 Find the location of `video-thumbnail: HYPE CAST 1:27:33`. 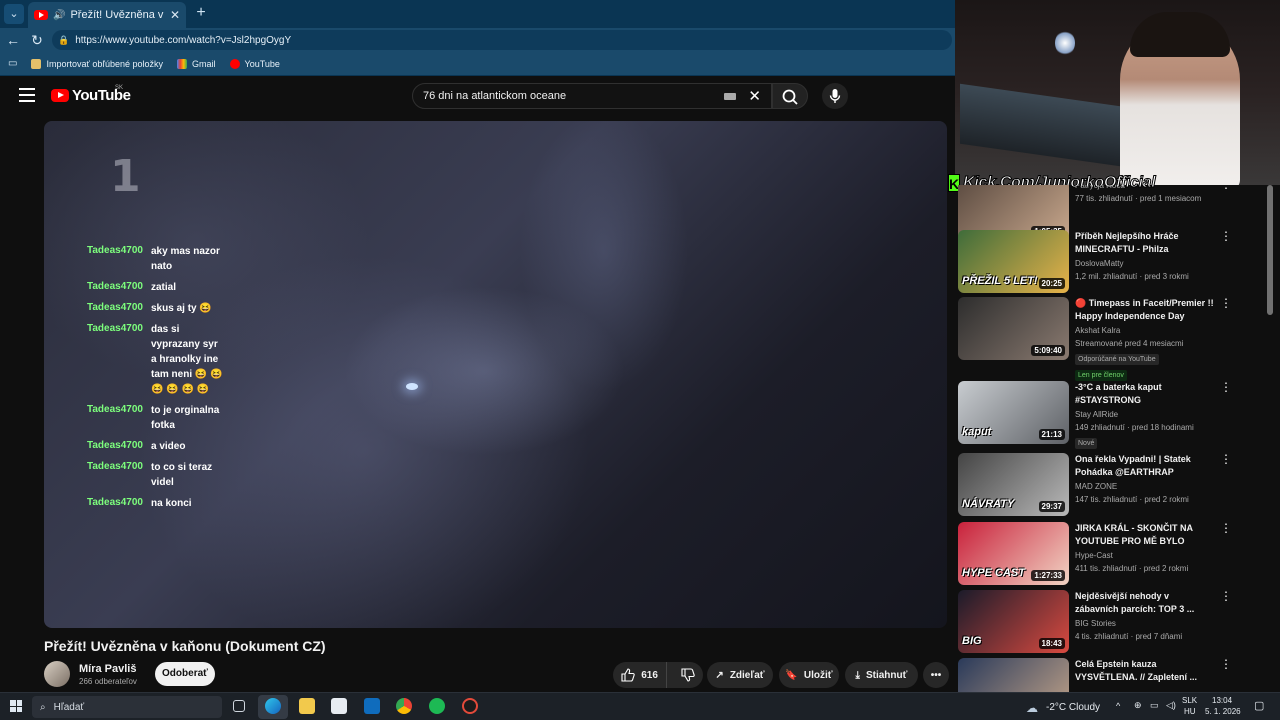

video-thumbnail: HYPE CAST 1:27:33 is located at coordinates (1013, 553).